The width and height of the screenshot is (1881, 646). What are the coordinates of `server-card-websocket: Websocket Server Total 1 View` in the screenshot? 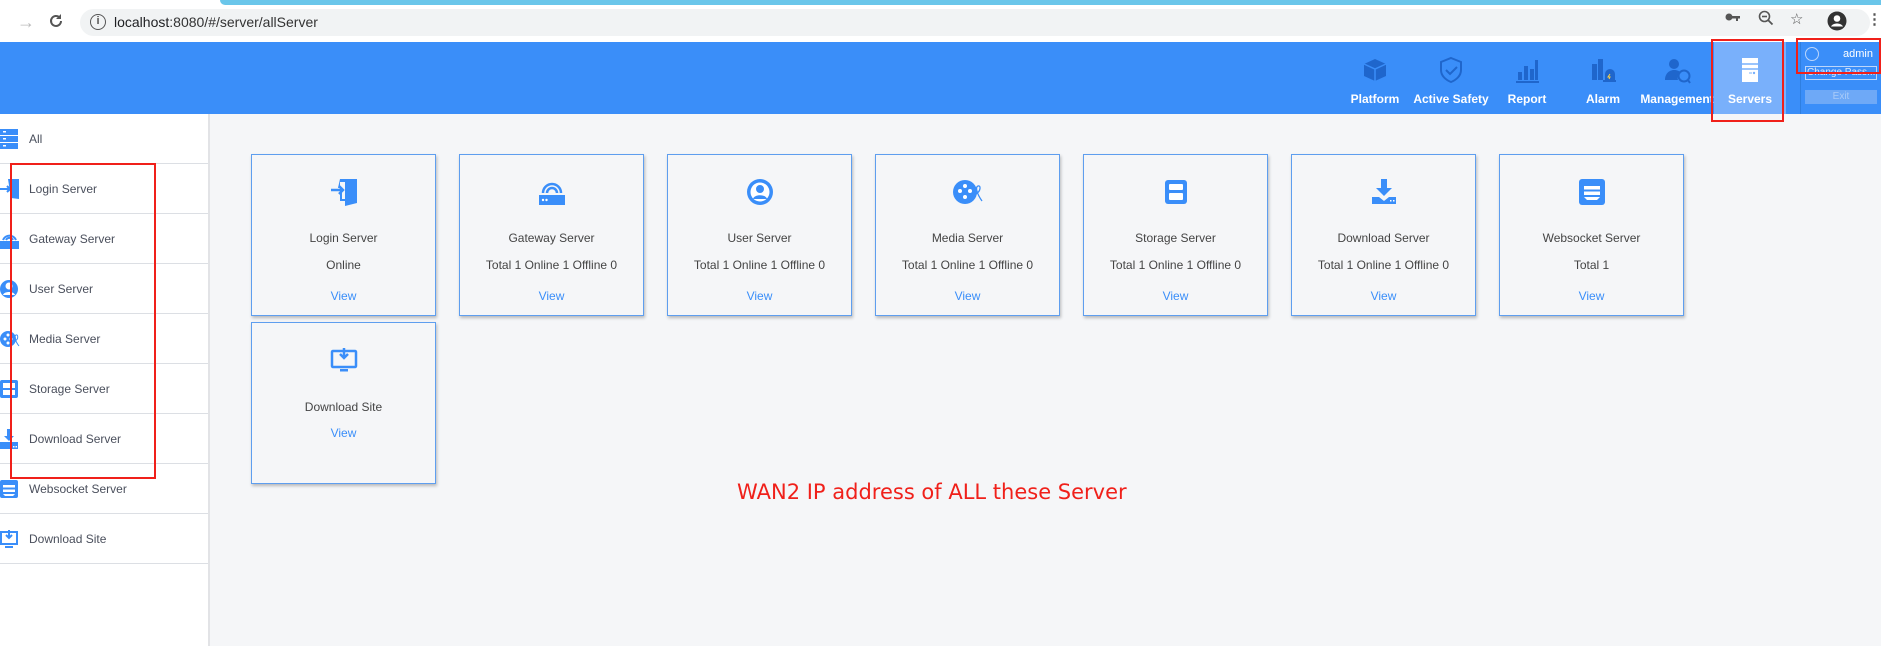 It's located at (1591, 235).